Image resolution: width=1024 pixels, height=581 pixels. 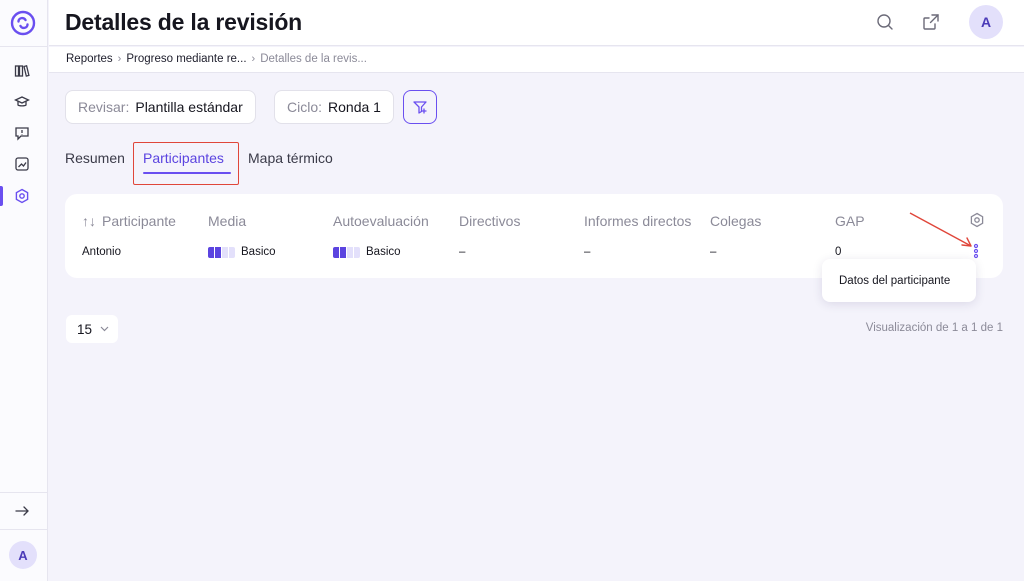 What do you see at coordinates (129, 221) in the screenshot?
I see `column-header-participante: ↑↓ Participante` at bounding box center [129, 221].